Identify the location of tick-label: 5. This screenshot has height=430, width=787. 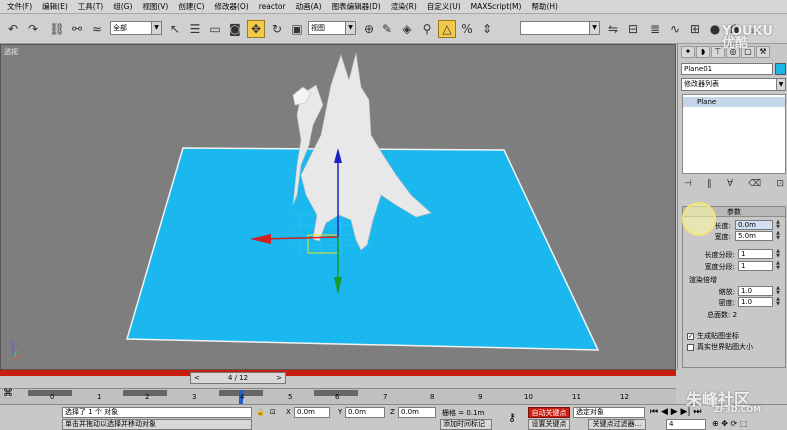
(290, 397).